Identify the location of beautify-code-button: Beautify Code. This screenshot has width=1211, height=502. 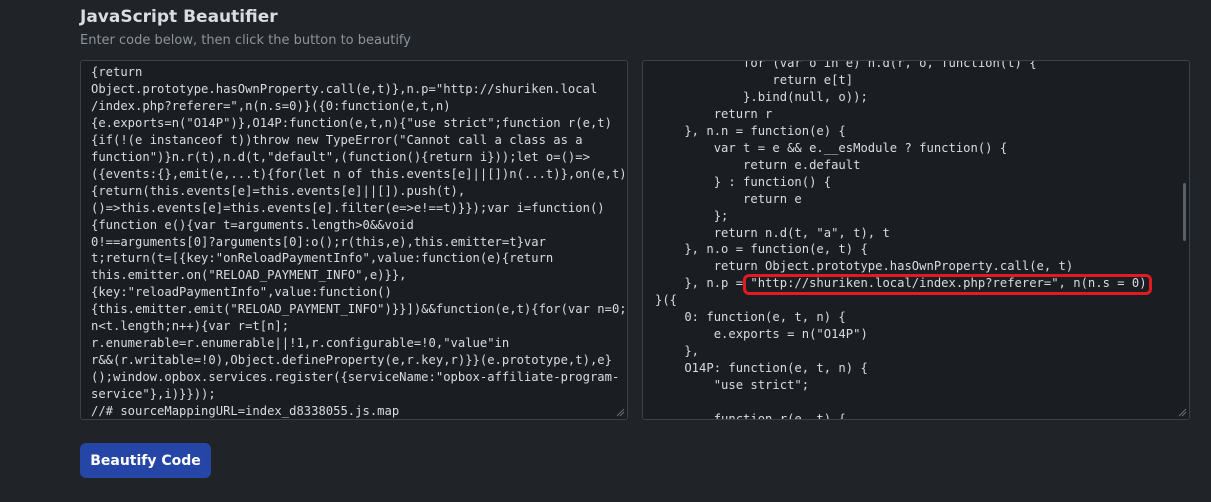
(145, 460).